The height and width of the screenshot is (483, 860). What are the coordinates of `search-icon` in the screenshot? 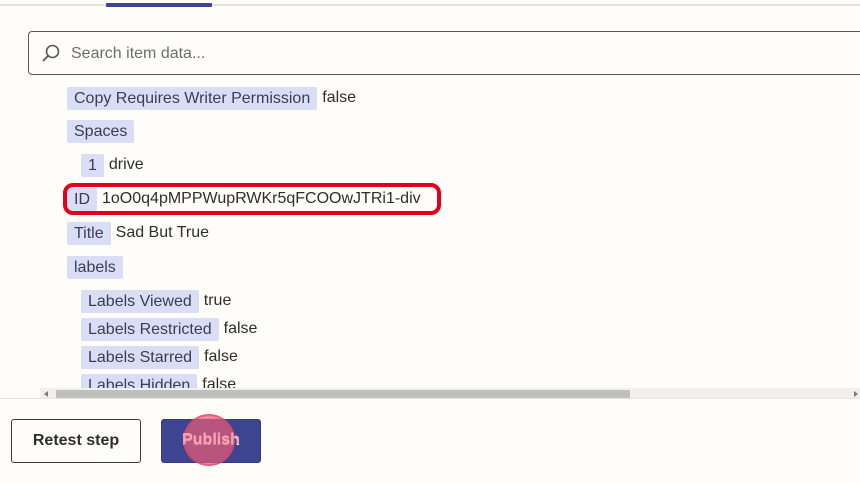 It's located at (51, 53).